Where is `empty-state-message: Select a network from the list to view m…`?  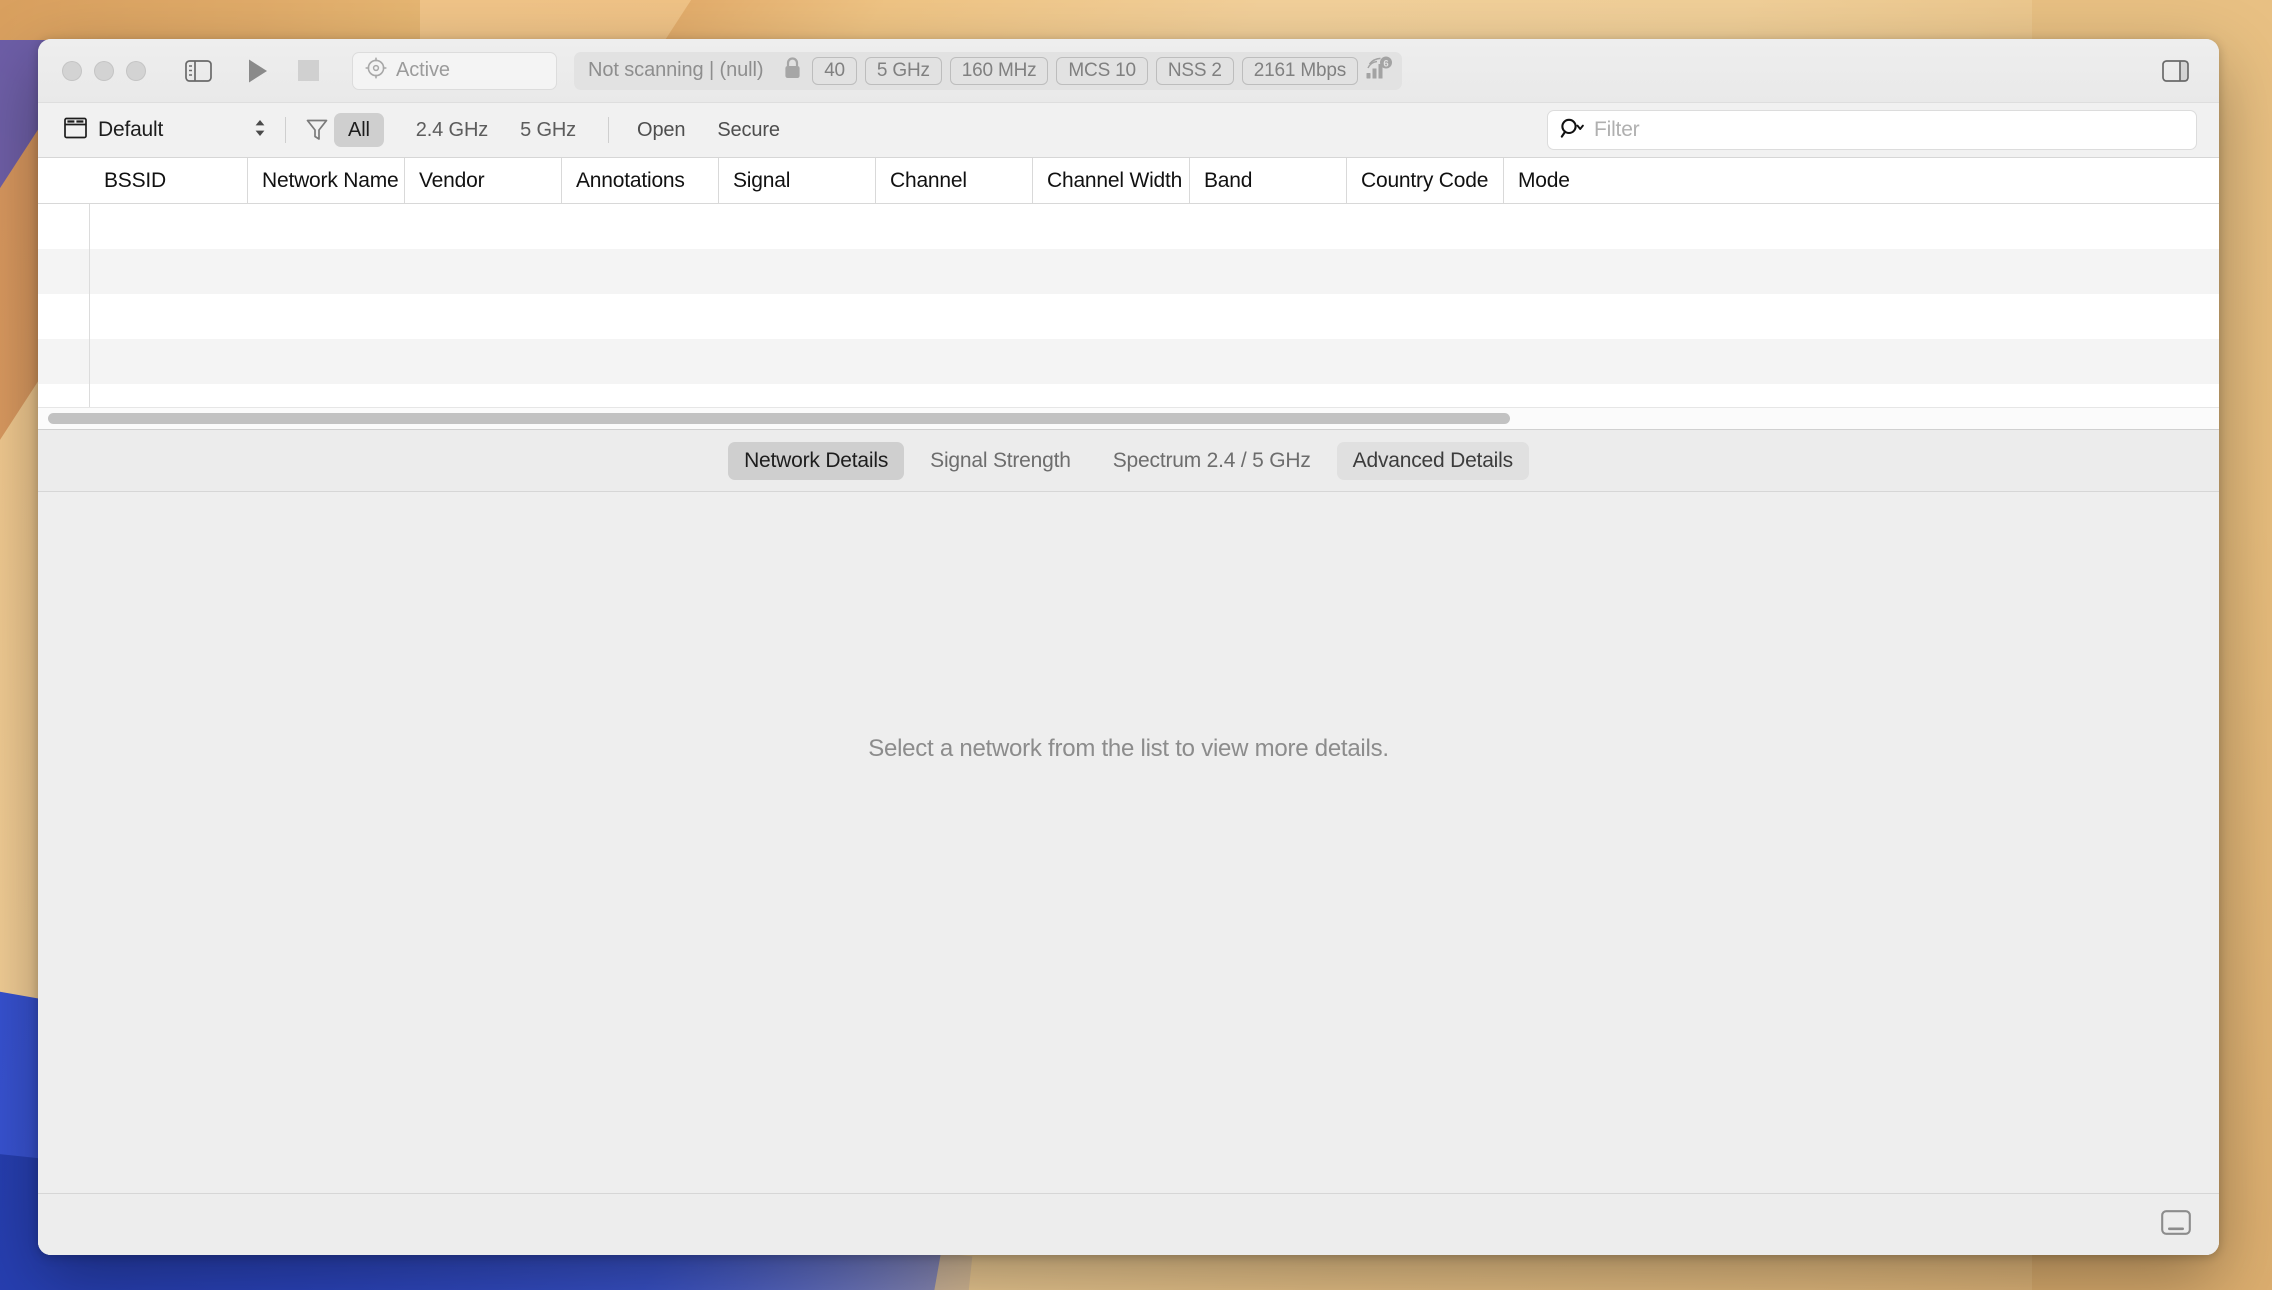
empty-state-message: Select a network from the list to view m… is located at coordinates (1128, 748).